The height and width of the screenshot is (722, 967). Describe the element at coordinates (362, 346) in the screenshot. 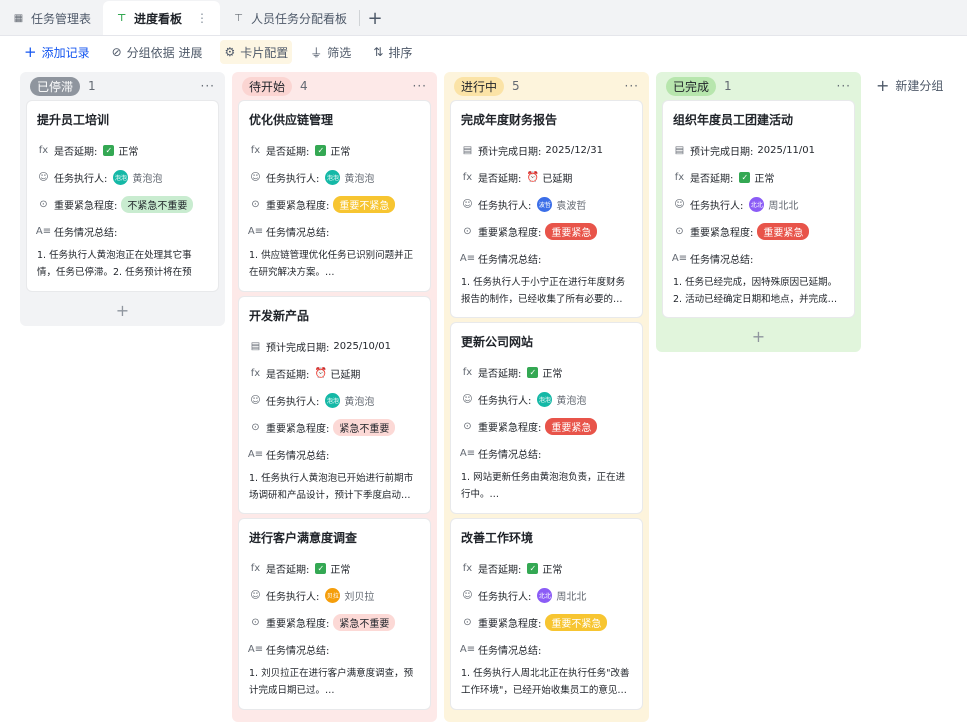

I see `due-date-value: 2025/10/01` at that location.